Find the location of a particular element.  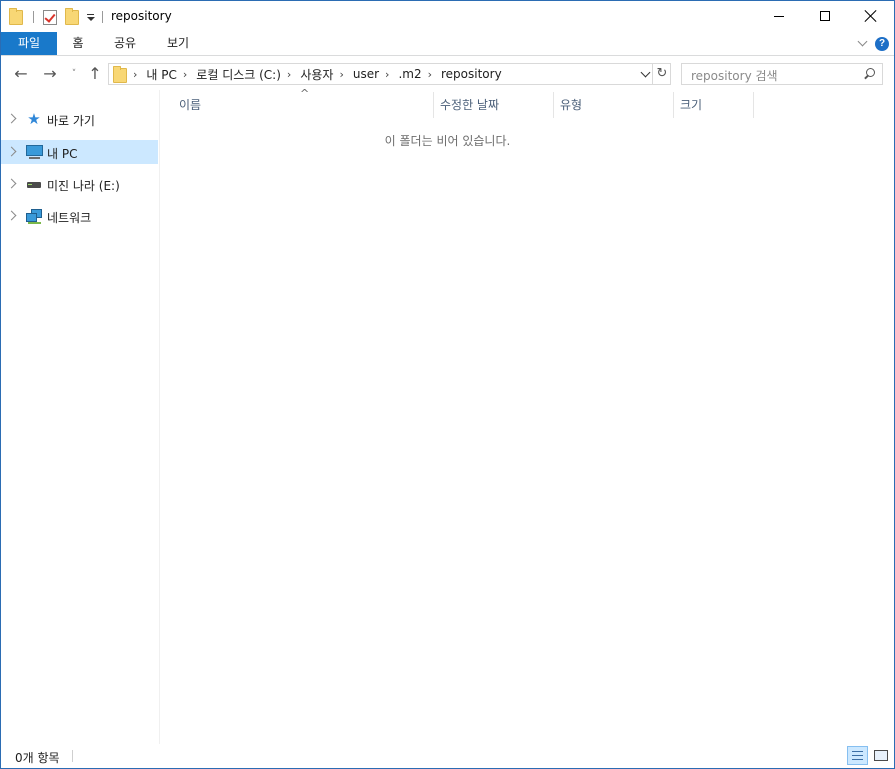

sidebar-item-label: 바로 가기 is located at coordinates (71, 121).